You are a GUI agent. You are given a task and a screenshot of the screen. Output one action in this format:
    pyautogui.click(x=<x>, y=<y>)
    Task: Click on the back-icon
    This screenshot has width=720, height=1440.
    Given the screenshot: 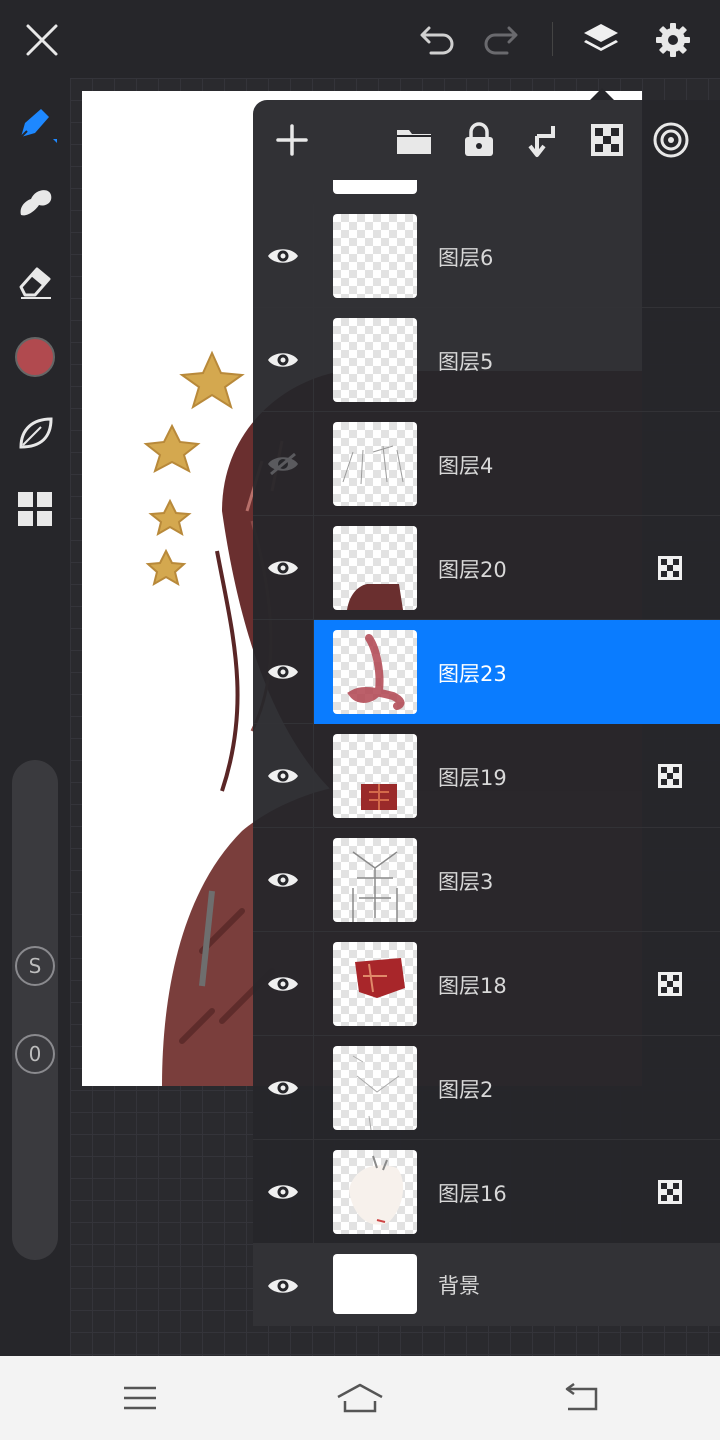 What is the action you would take?
    pyautogui.click(x=580, y=1398)
    